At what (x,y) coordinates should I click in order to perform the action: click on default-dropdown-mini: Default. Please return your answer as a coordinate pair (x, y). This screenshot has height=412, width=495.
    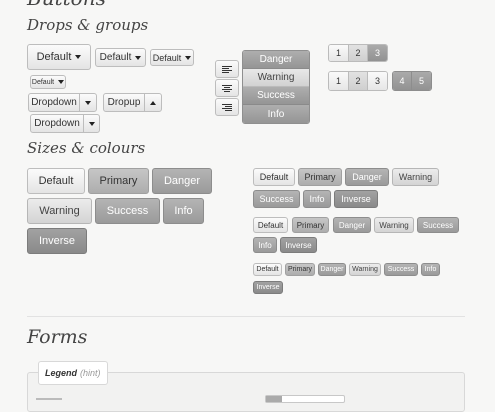
    Looking at the image, I should click on (48, 82).